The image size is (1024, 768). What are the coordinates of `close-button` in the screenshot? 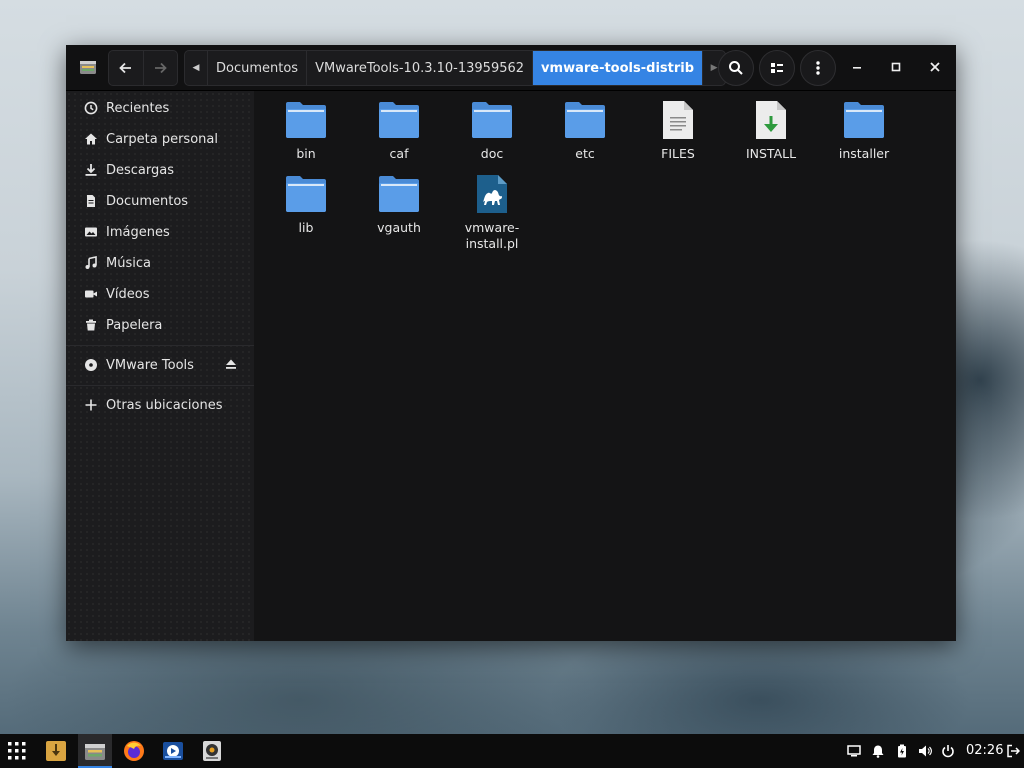 It's located at (935, 67).